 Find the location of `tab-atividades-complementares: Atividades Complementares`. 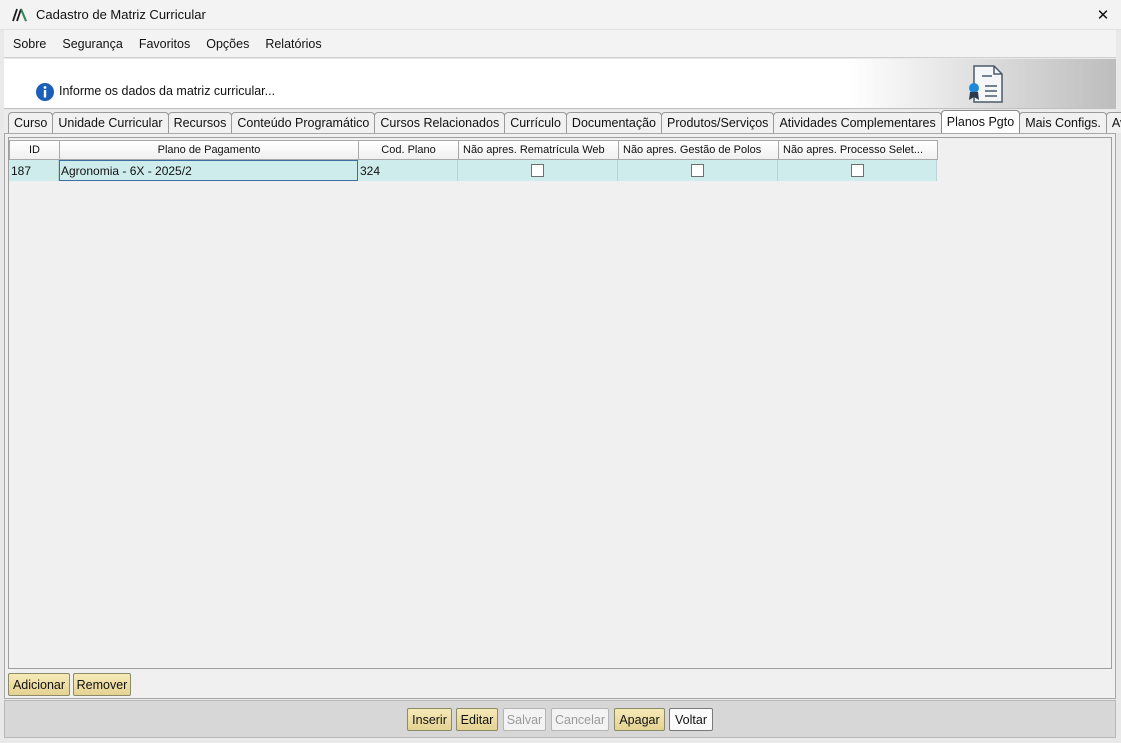

tab-atividades-complementares: Atividades Complementares is located at coordinates (857, 122).